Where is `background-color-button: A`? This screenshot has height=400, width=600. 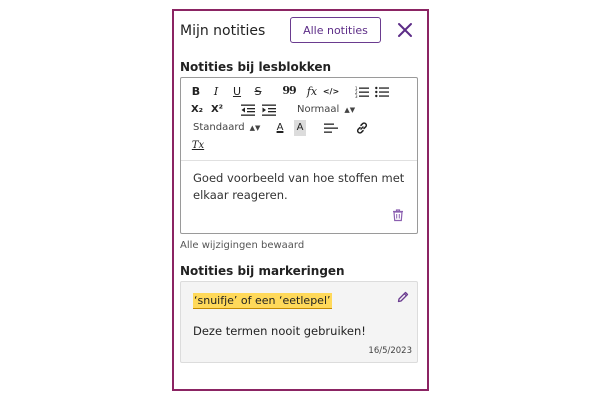
background-color-button: A is located at coordinates (300, 128).